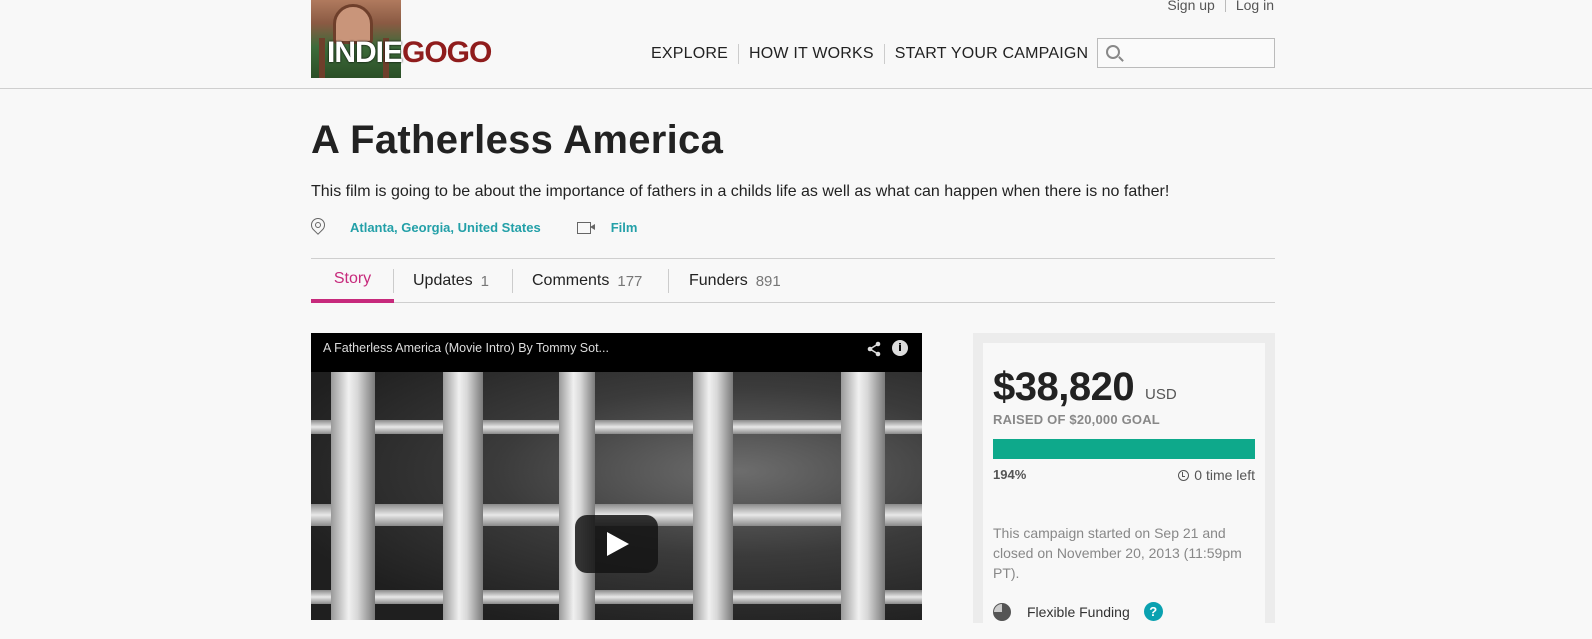 The width and height of the screenshot is (1592, 639). What do you see at coordinates (616, 544) in the screenshot?
I see `play-button` at bounding box center [616, 544].